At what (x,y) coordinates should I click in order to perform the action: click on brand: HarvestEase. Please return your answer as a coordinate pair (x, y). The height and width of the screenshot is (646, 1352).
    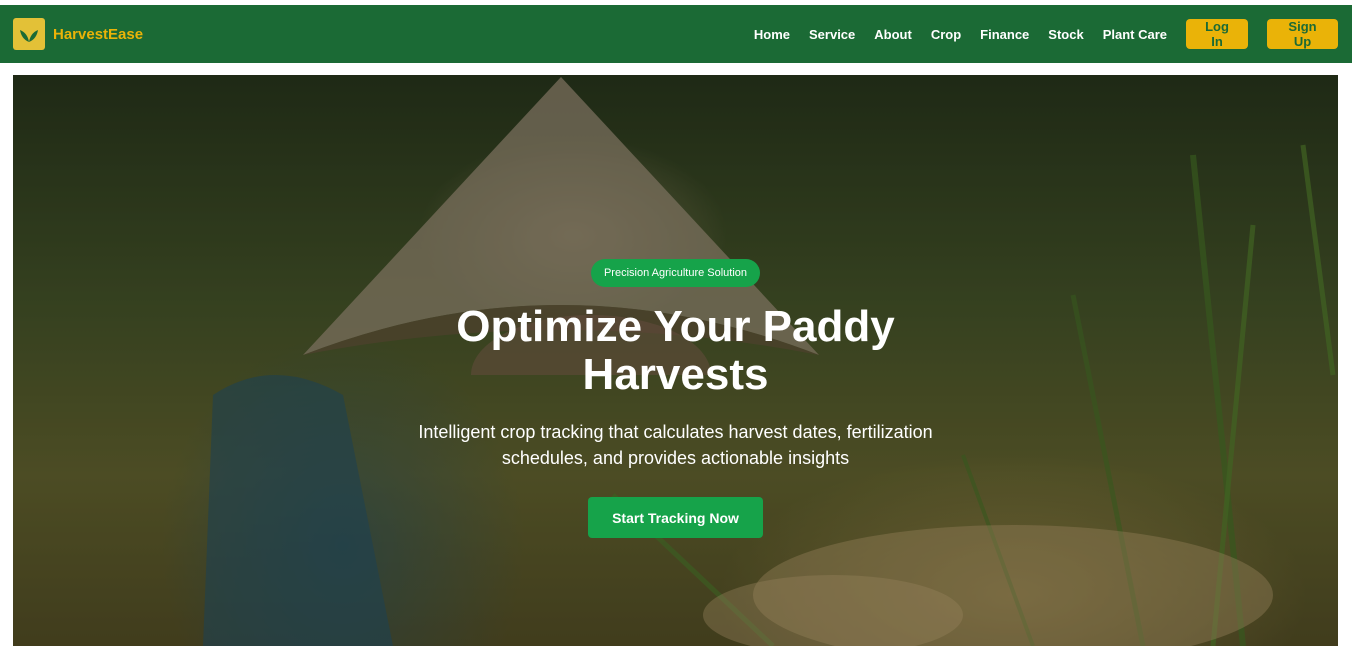
    Looking at the image, I should click on (78, 34).